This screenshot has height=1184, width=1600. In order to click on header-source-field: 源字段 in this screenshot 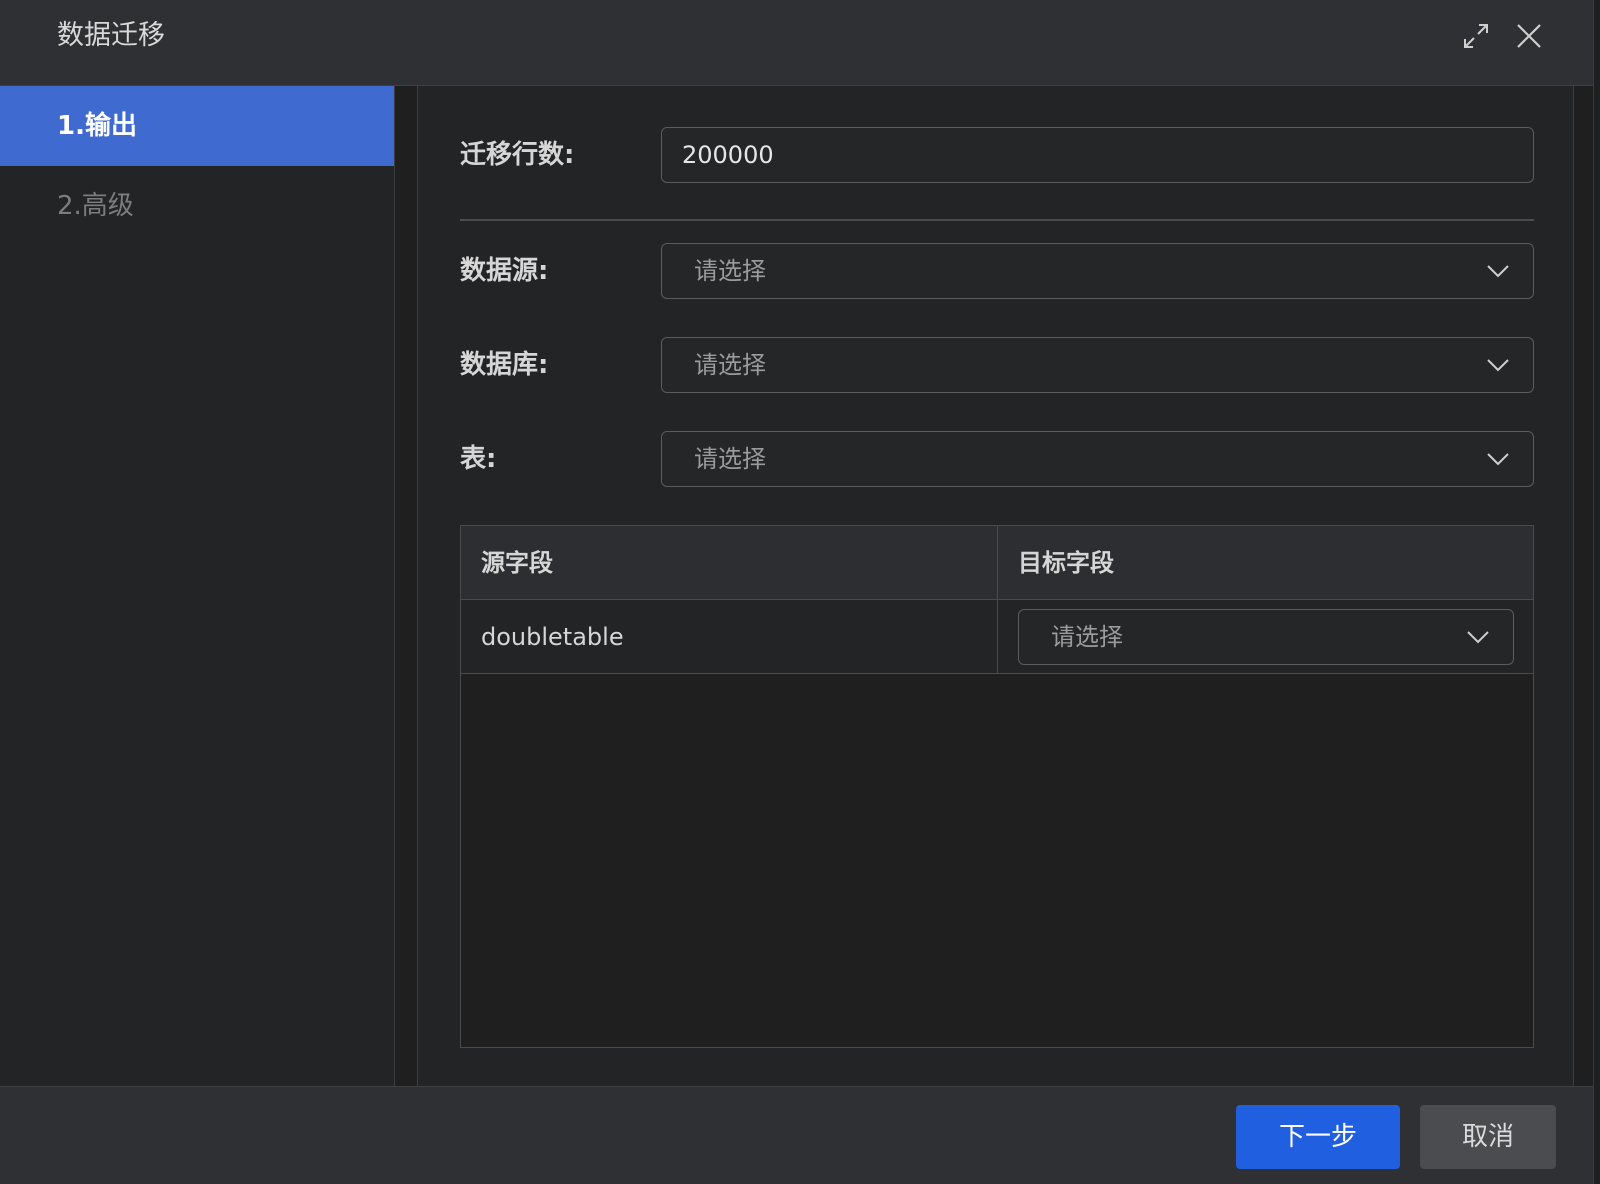, I will do `click(517, 563)`.